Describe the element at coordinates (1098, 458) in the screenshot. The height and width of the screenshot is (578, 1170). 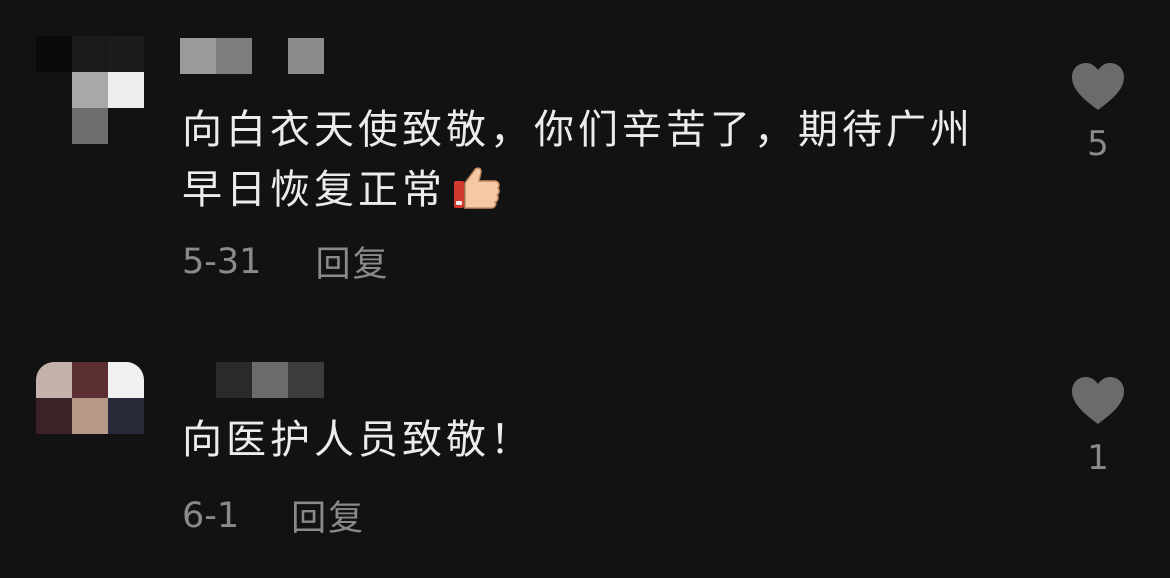
I see `like-count: 1` at that location.